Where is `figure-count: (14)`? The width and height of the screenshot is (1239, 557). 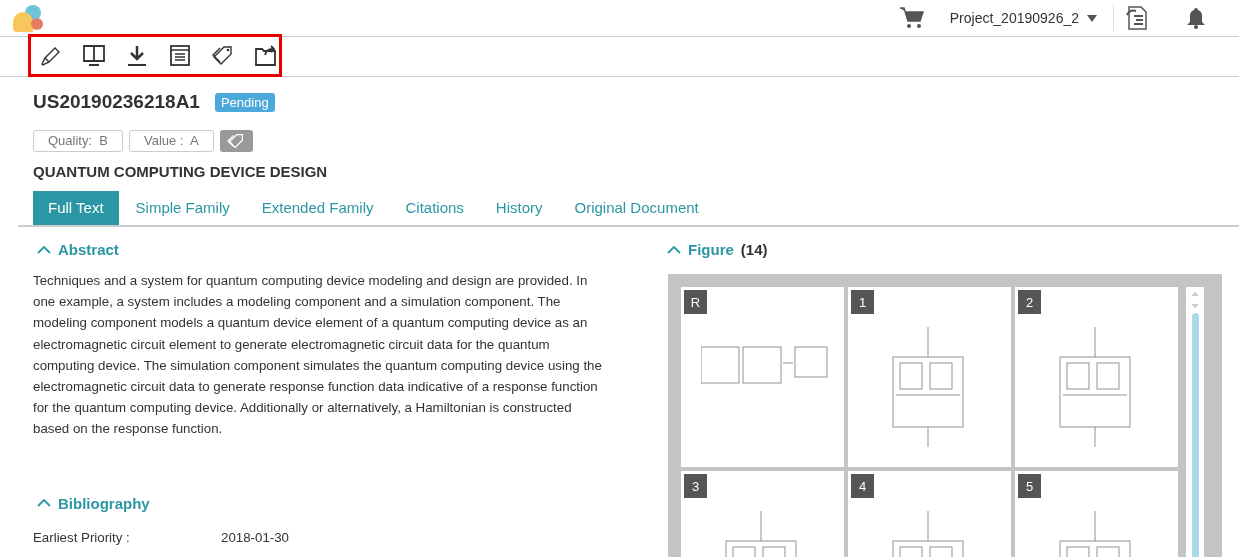
figure-count: (14) is located at coordinates (754, 249).